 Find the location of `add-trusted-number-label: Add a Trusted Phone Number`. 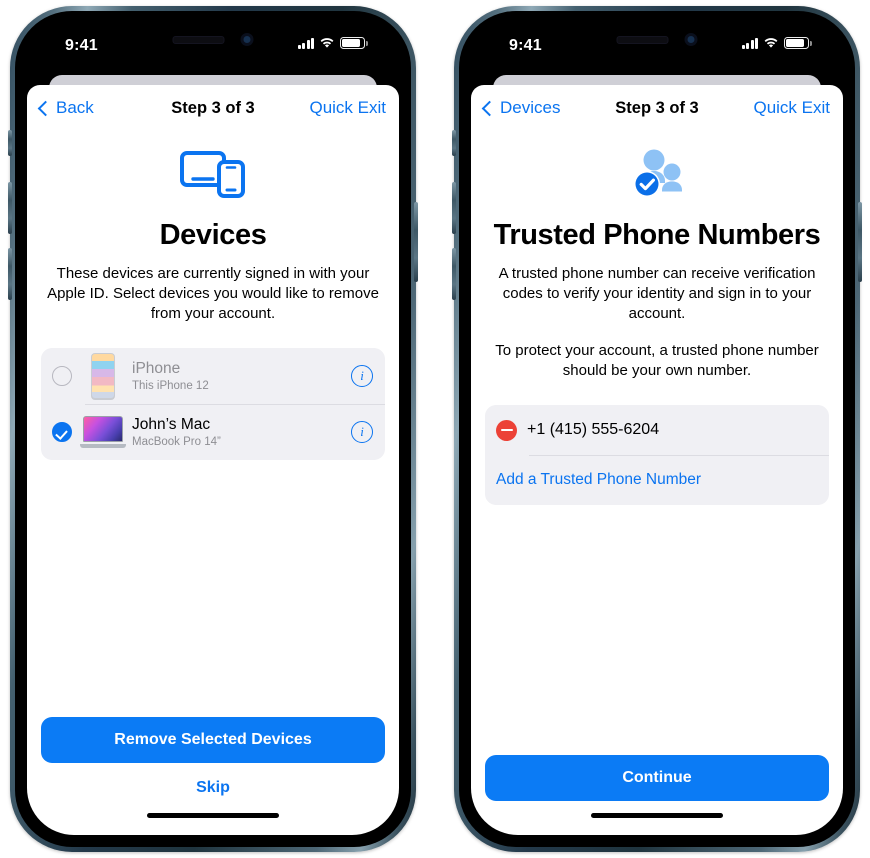

add-trusted-number-label: Add a Trusted Phone Number is located at coordinates (599, 480).